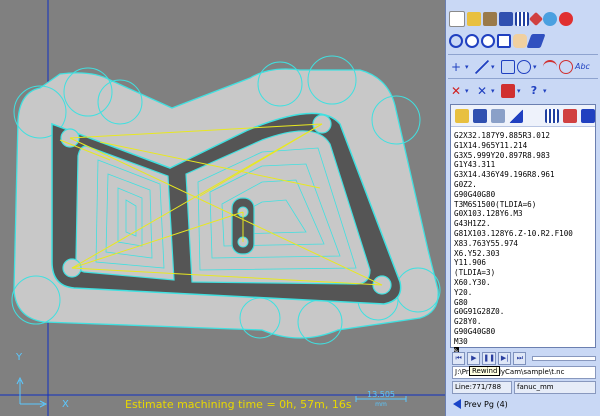  Describe the element at coordinates (534, 91) in the screenshot. I see `help-icon: ?` at that location.